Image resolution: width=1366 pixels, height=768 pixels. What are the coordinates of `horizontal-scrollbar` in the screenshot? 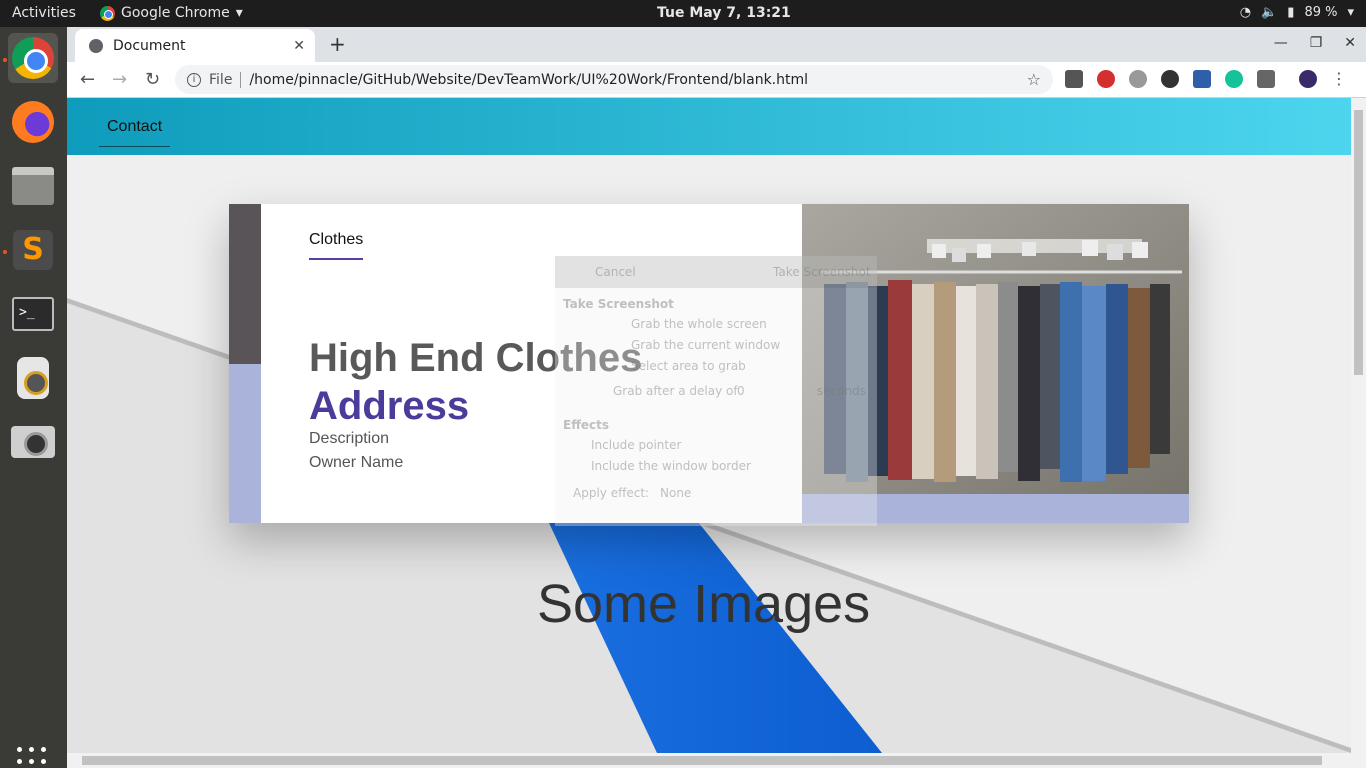 It's located at (716, 760).